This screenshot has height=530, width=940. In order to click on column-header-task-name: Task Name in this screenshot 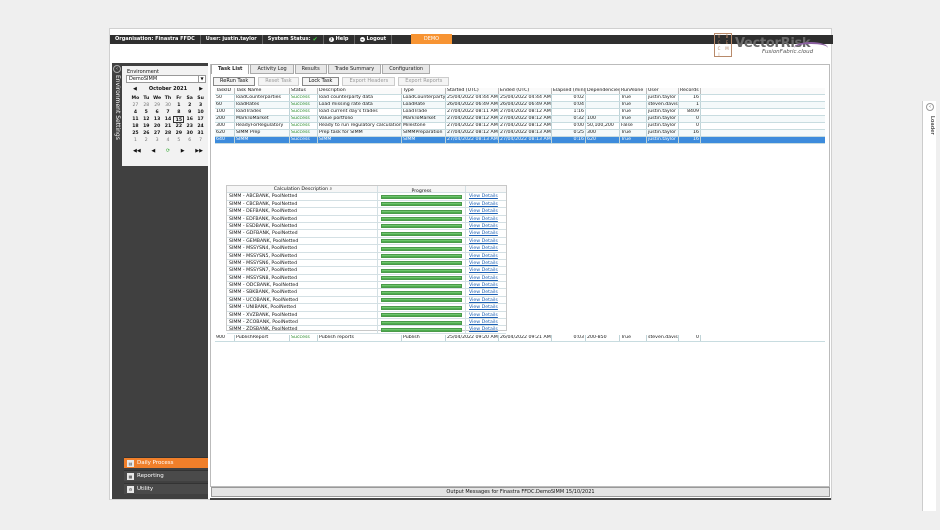, I will do `click(262, 91)`.